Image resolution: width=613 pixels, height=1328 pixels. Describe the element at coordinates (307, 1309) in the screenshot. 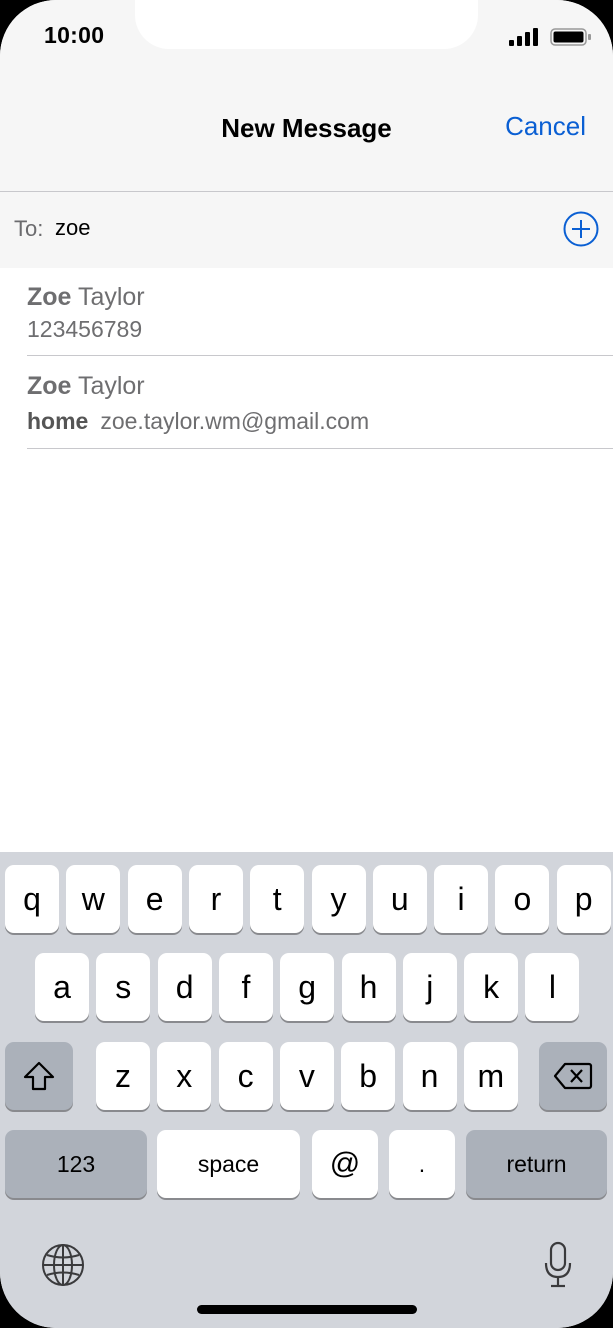

I see `home-indicator` at that location.